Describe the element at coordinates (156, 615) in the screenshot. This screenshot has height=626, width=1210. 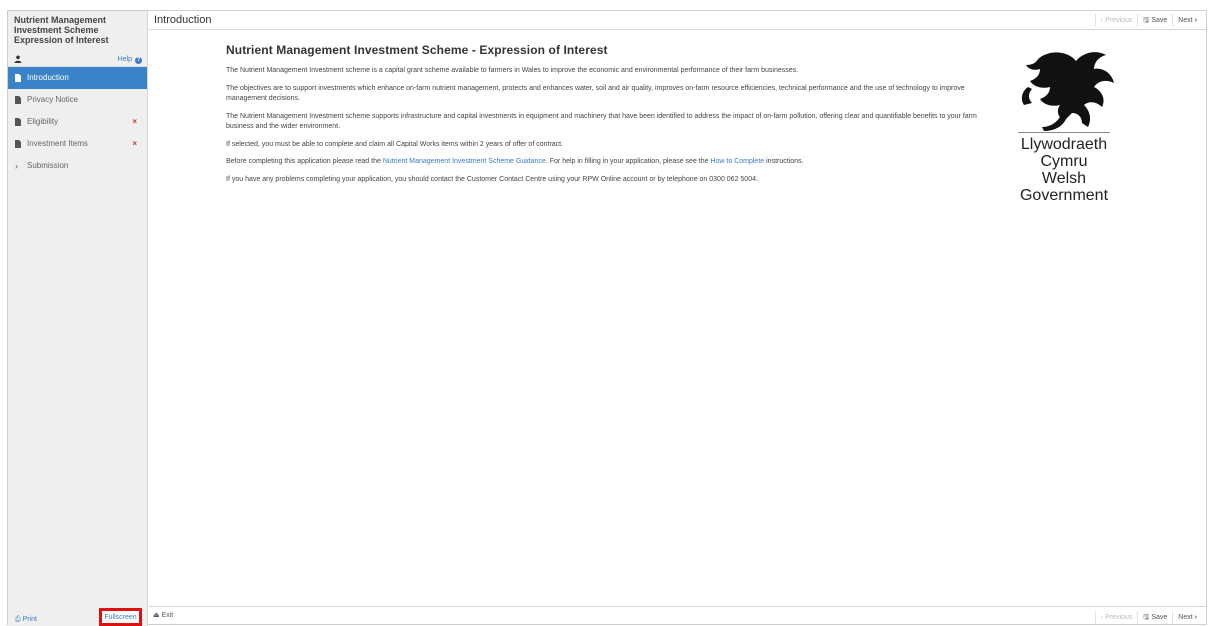
I see `exit-icon: ⏏` at that location.